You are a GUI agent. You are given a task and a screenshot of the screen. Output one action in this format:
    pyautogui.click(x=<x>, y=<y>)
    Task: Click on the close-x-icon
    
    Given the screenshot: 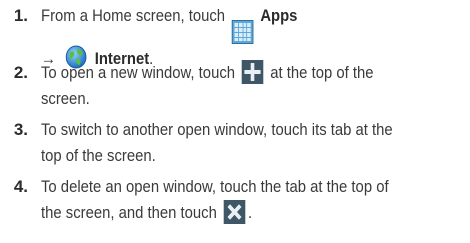 What is the action you would take?
    pyautogui.click(x=234, y=212)
    